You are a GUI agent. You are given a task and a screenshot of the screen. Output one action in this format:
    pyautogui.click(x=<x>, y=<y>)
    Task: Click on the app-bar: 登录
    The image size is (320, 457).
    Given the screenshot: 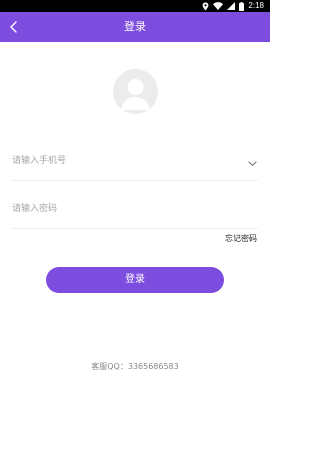 What is the action you would take?
    pyautogui.click(x=135, y=27)
    